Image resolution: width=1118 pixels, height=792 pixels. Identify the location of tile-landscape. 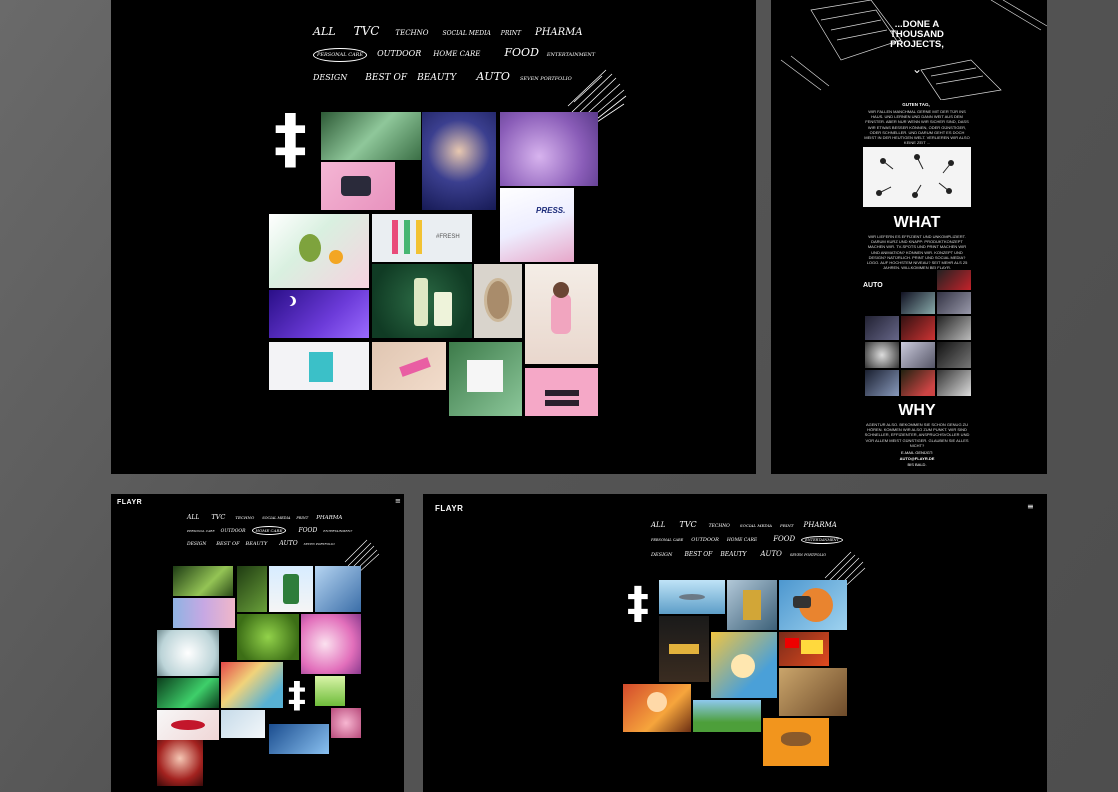
(727, 716).